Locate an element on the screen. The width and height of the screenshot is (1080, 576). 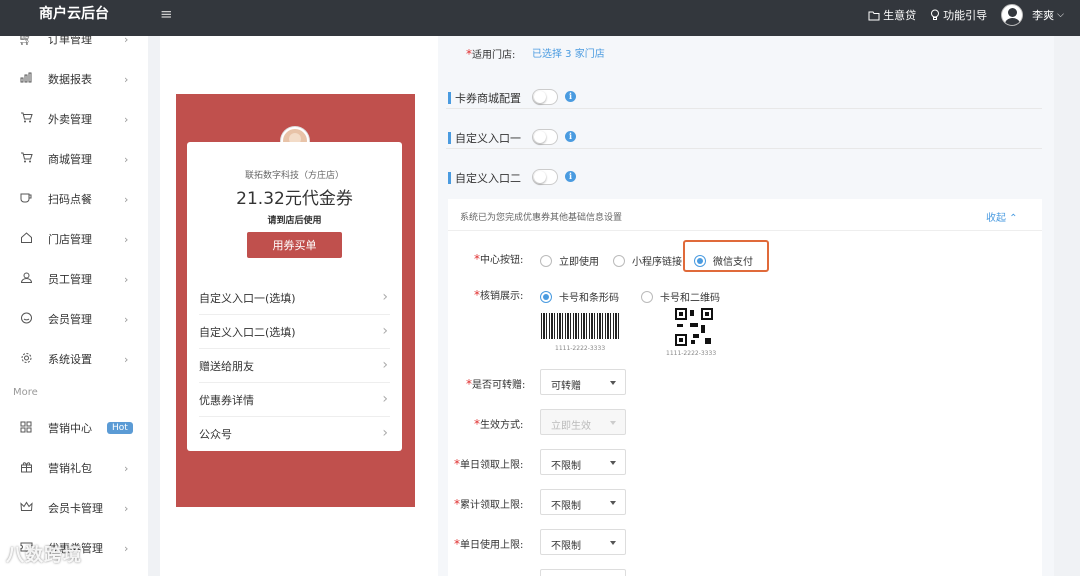
panel-header-text: 系统已为您完成优惠券其他基础信息设置 is located at coordinates (541, 218).